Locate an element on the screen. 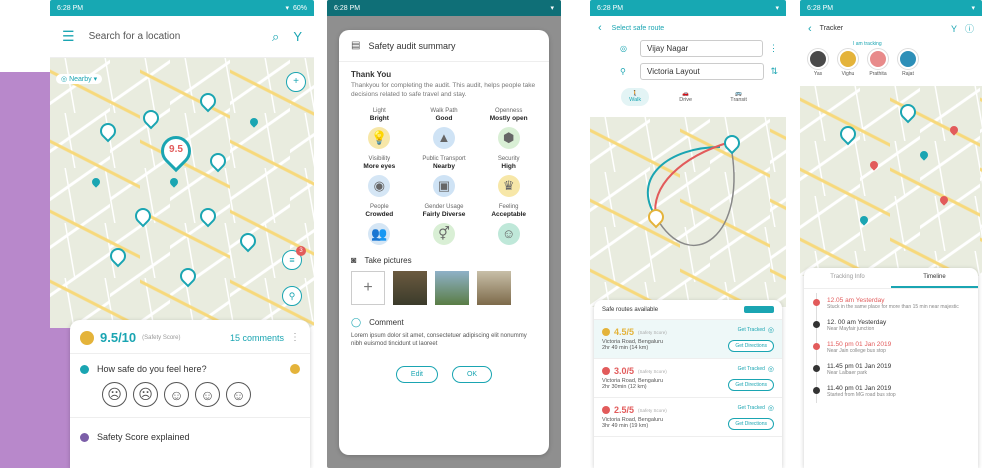 The height and width of the screenshot is (468, 983). tracked-person: Rajat is located at coordinates (908, 63).